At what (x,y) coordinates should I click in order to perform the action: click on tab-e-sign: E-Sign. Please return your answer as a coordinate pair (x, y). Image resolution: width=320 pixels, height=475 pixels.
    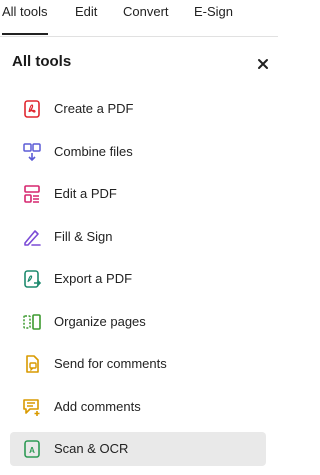
    Looking at the image, I should click on (213, 18).